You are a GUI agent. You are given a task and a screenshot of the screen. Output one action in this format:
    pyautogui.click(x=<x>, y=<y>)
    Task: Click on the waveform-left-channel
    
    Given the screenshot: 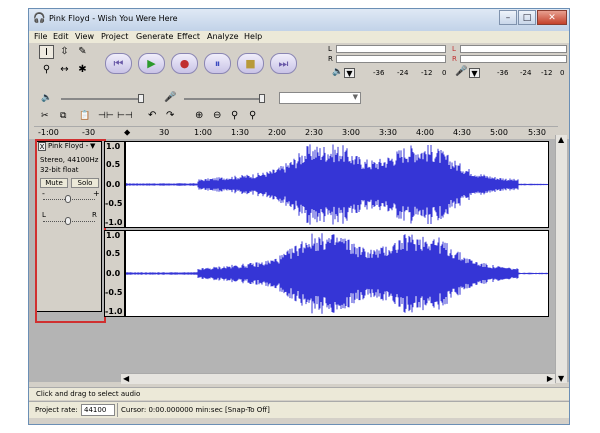 What is the action you would take?
    pyautogui.click(x=337, y=184)
    